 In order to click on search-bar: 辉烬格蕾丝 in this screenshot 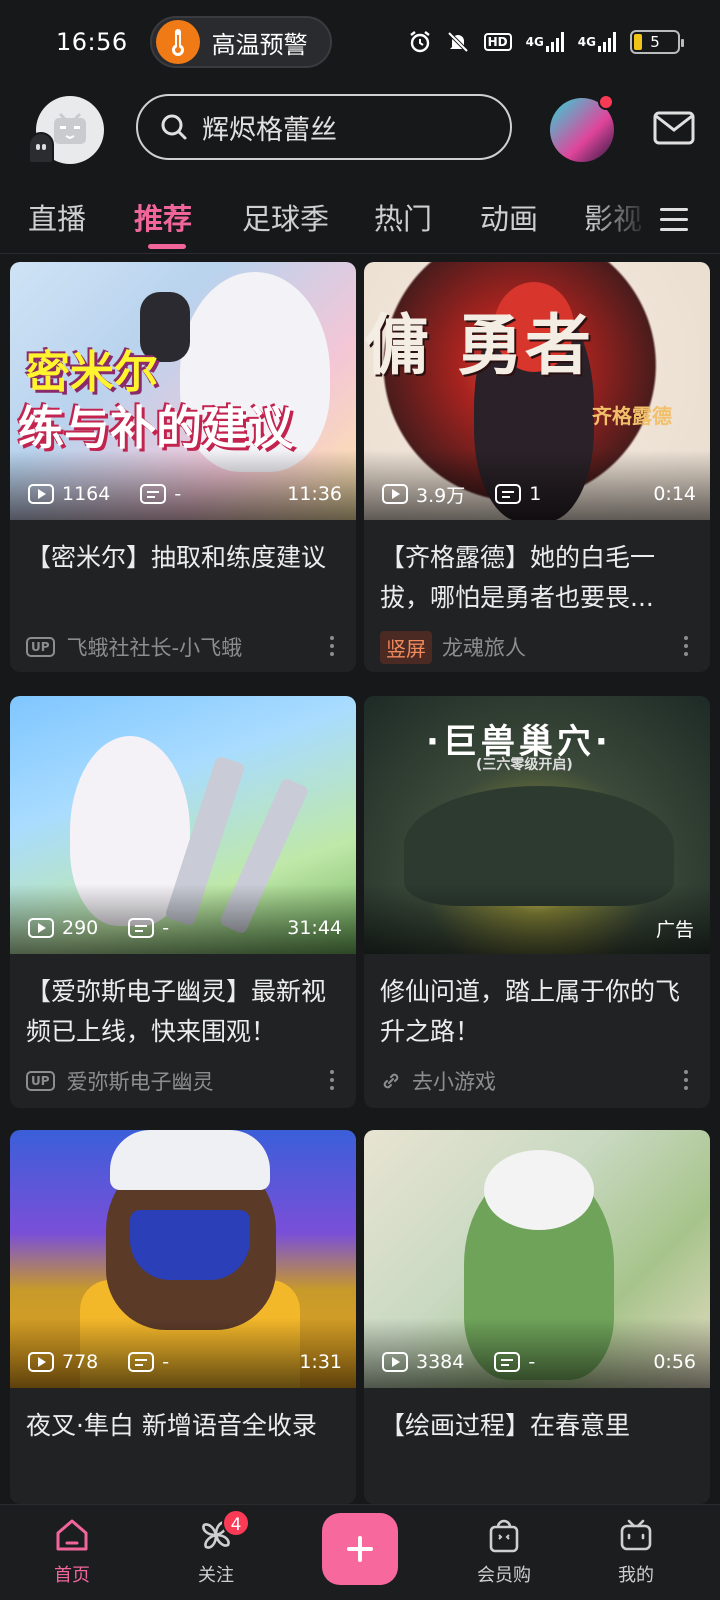, I will do `click(324, 127)`.